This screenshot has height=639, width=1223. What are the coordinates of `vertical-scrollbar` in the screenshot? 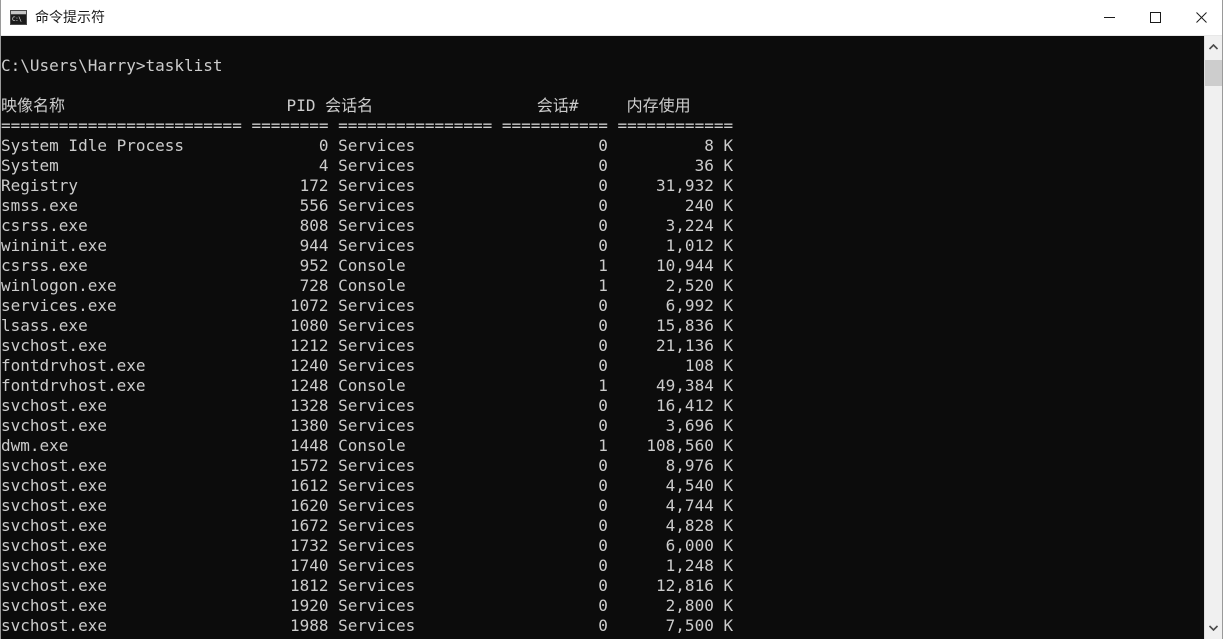 It's located at (1213, 337).